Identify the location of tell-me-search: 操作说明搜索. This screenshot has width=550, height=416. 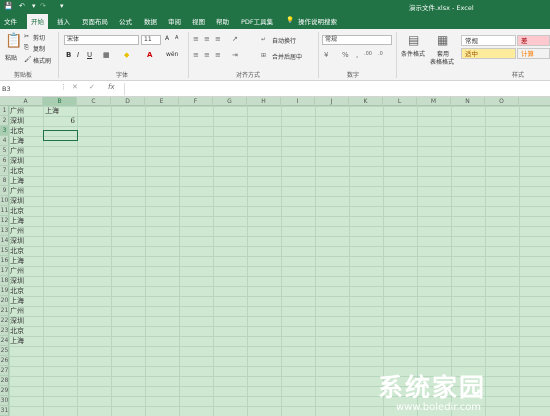
(317, 21).